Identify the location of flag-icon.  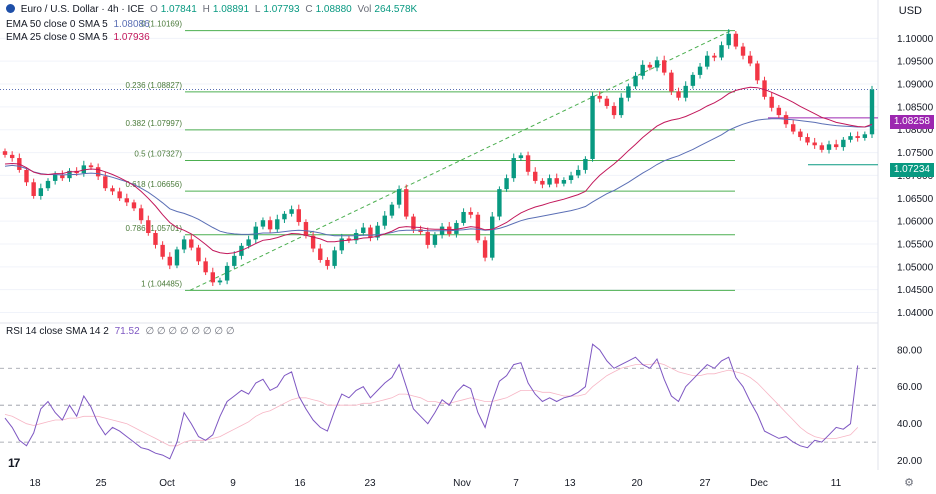
(10, 8).